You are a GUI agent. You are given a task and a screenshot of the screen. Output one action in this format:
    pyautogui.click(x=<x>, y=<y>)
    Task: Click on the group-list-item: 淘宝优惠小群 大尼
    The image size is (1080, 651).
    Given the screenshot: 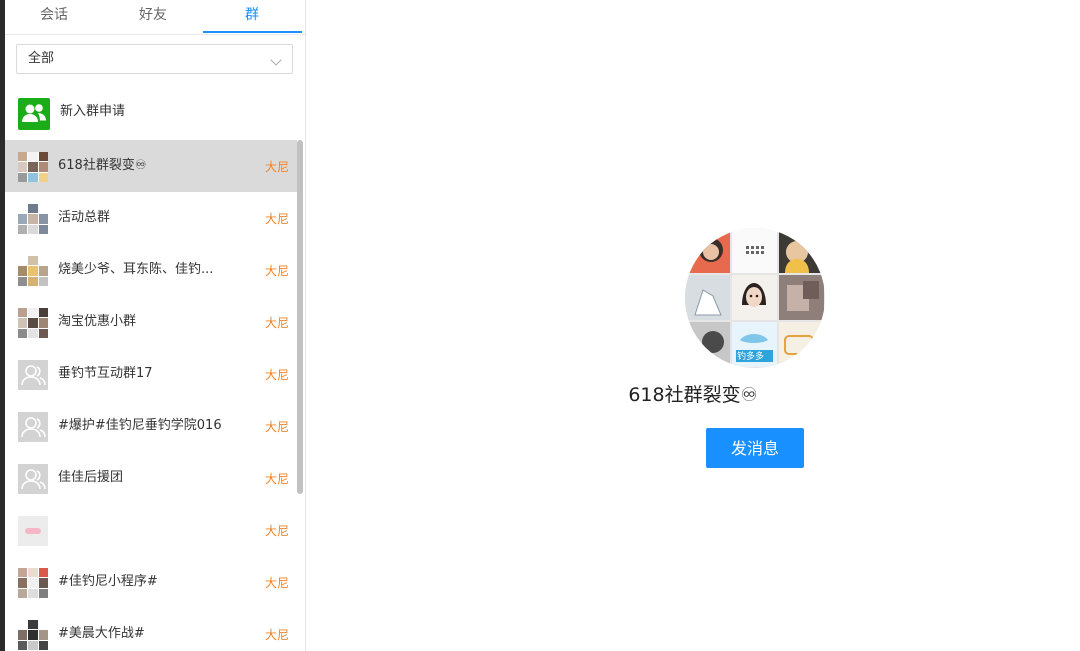 What is the action you would take?
    pyautogui.click(x=151, y=322)
    